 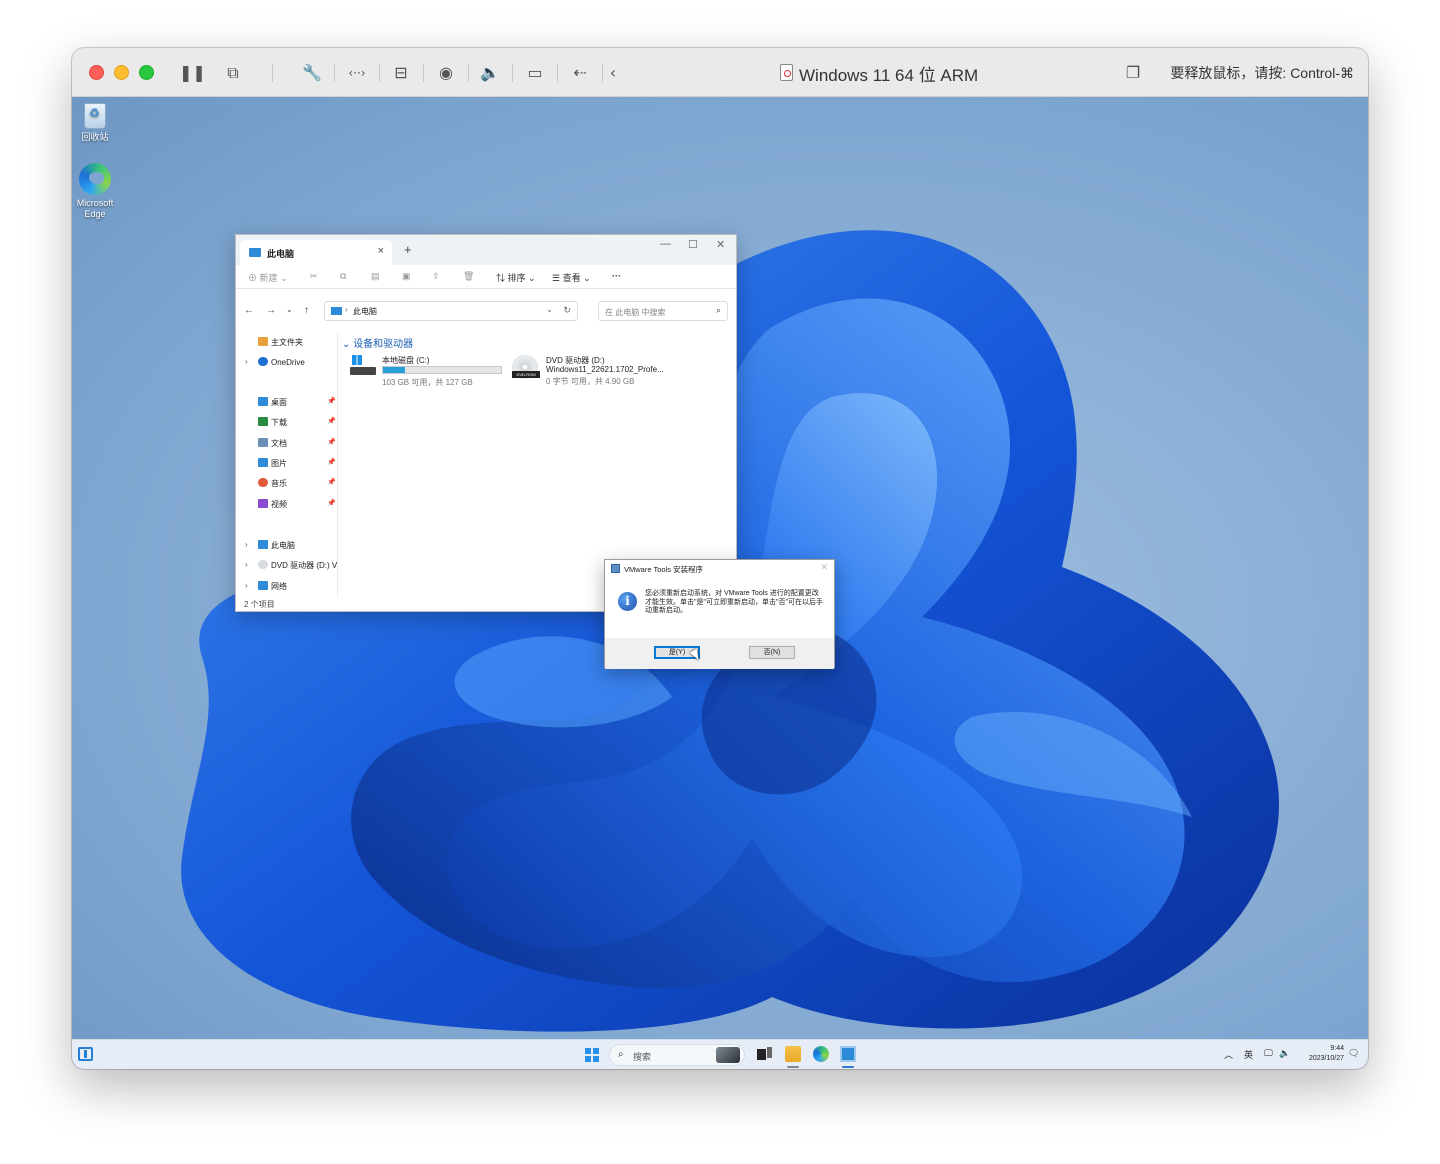 What do you see at coordinates (316, 252) in the screenshot?
I see `tab-this-pc: 此电脑 ×` at bounding box center [316, 252].